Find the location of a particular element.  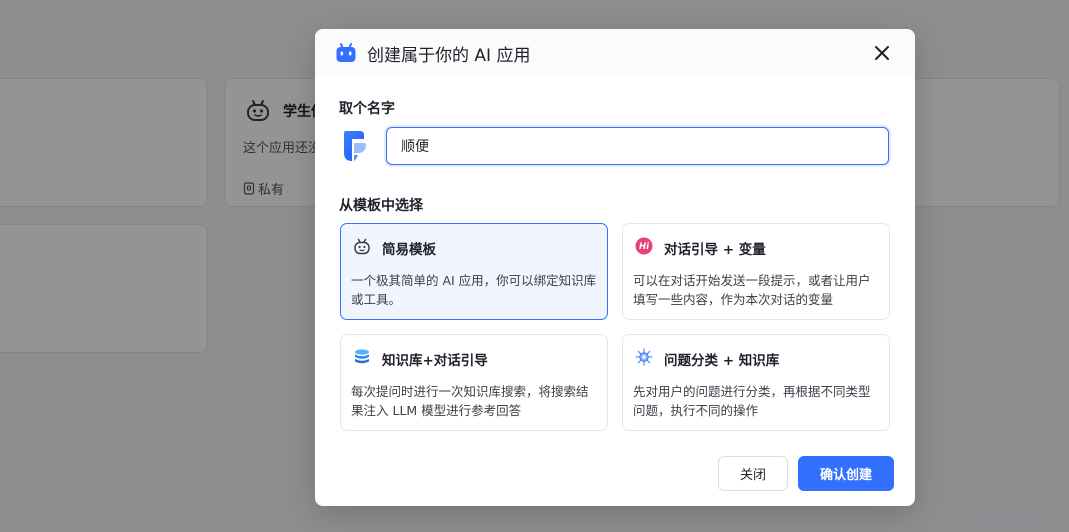

template-description: 先对用户的问题进行分类，再根据不同类型问题，执行不同的操作 is located at coordinates (752, 401).